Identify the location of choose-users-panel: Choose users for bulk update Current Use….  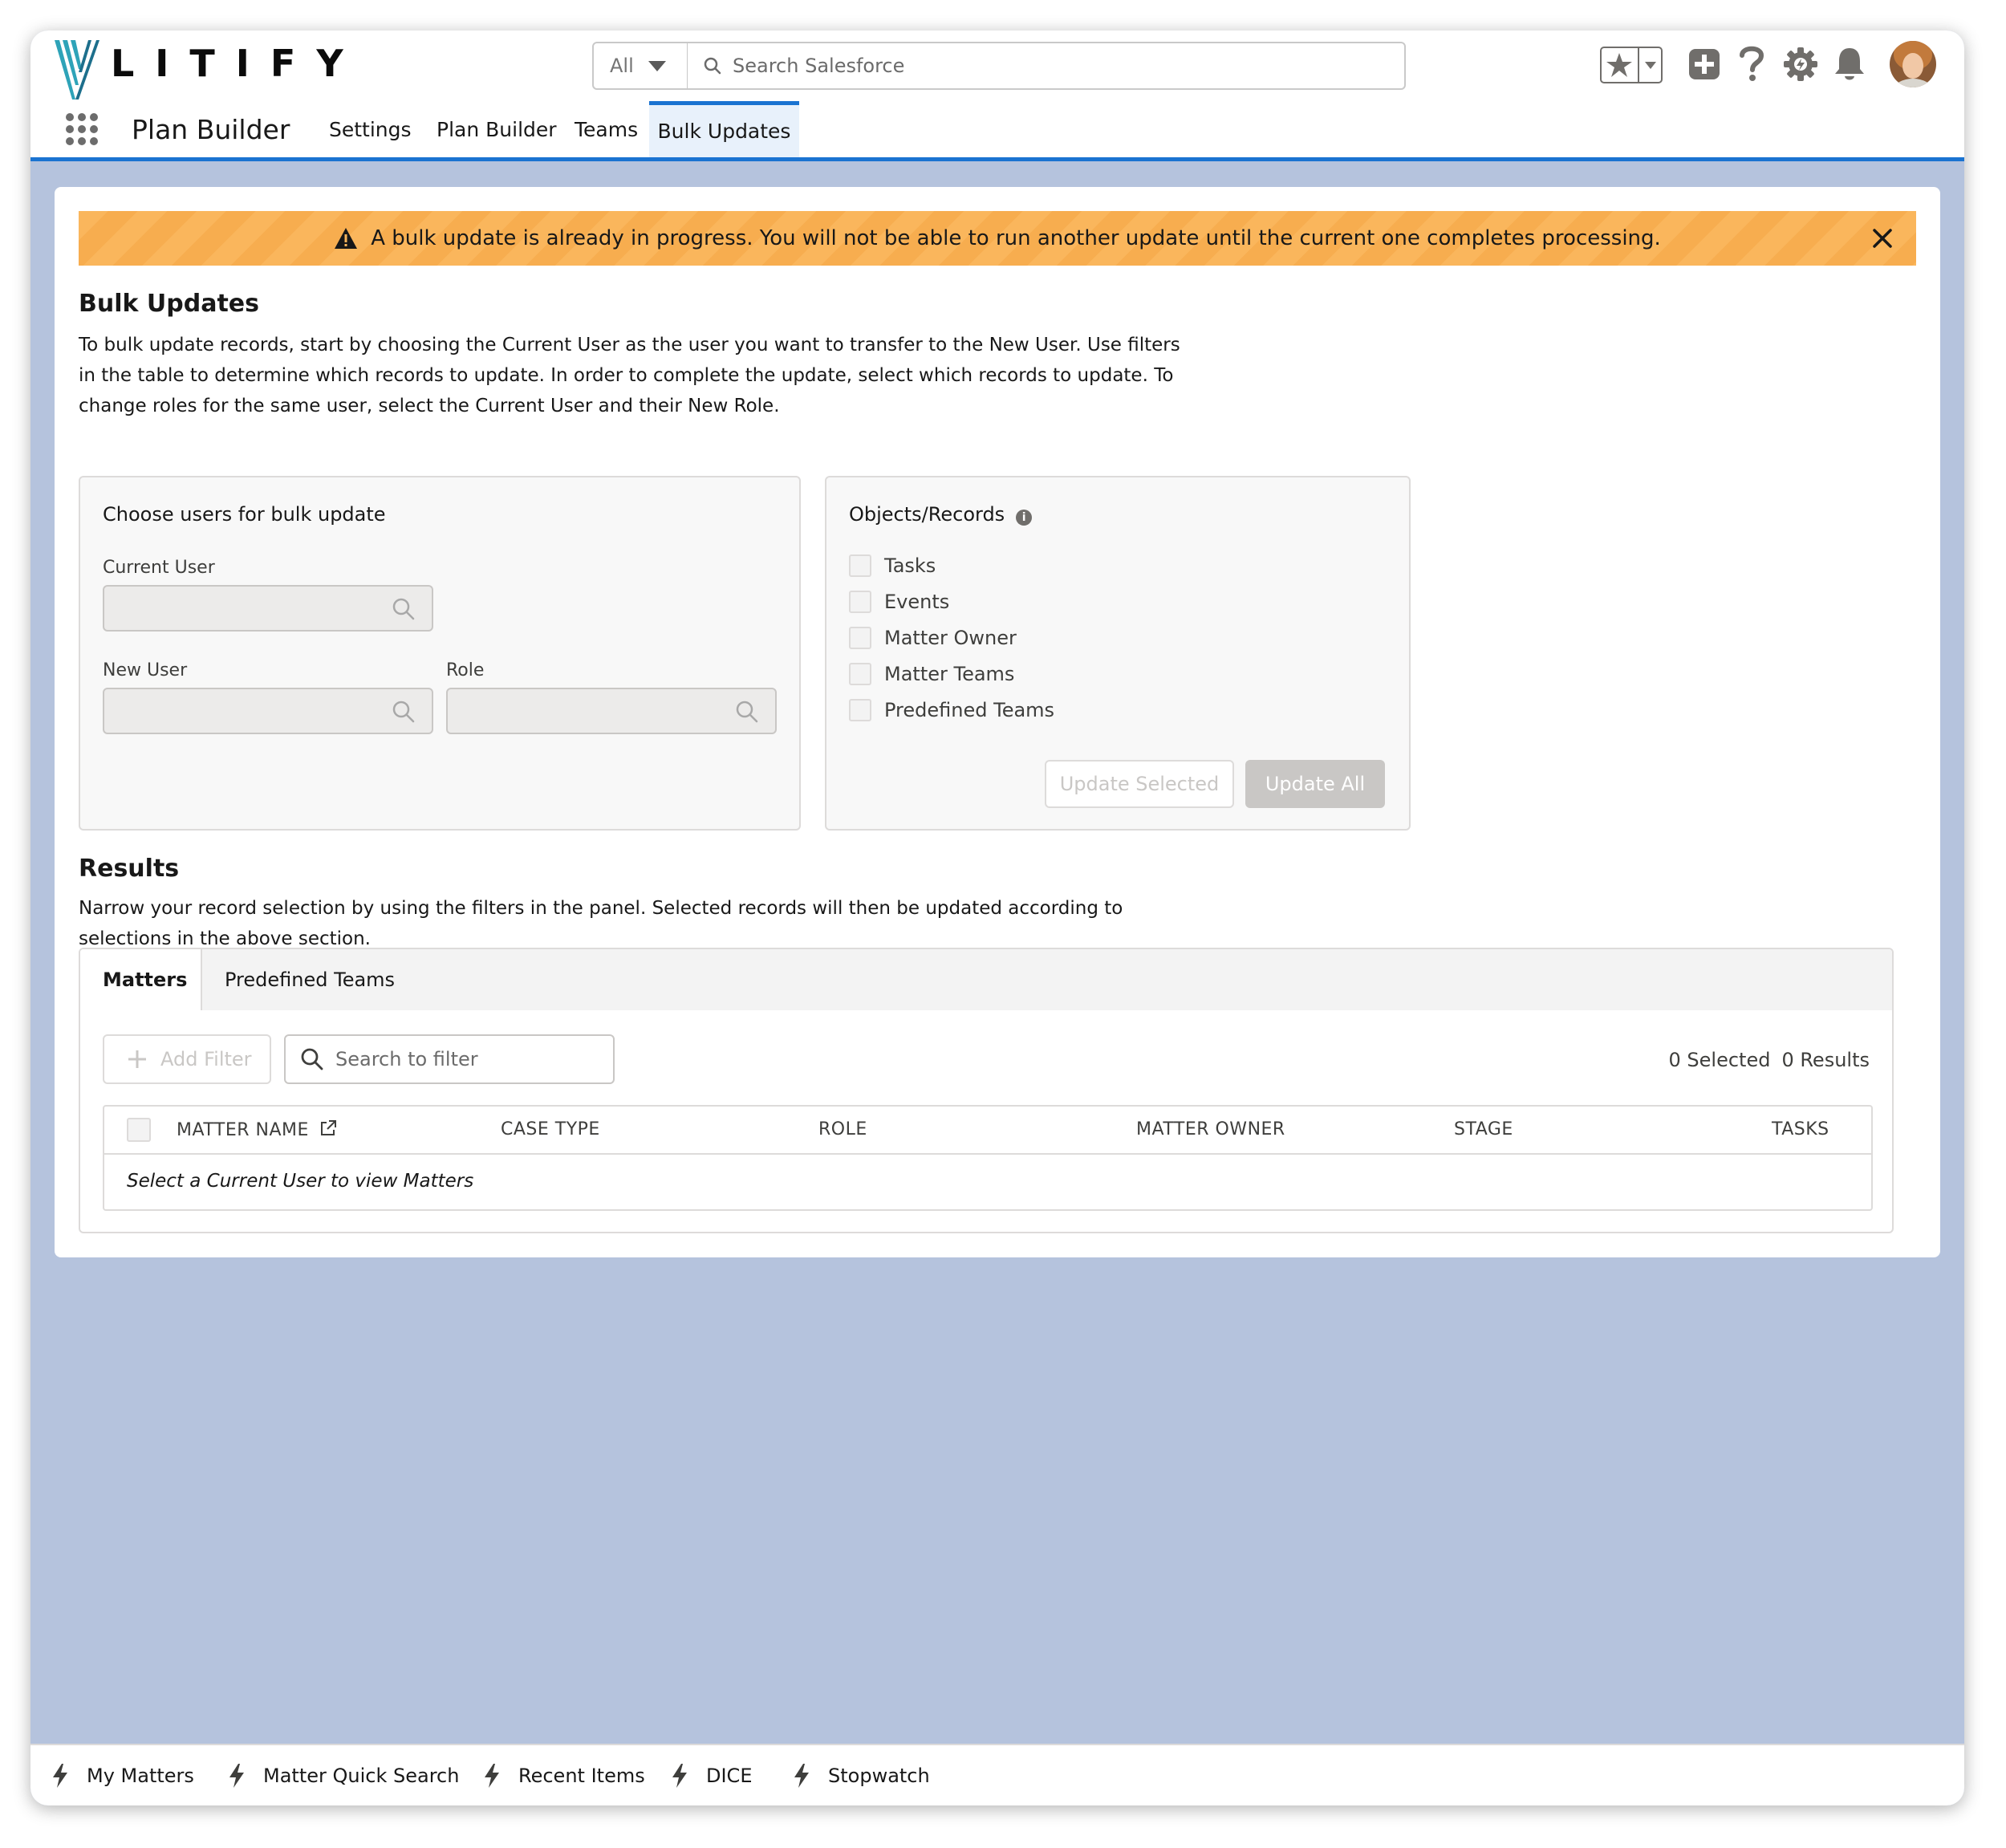
(440, 653).